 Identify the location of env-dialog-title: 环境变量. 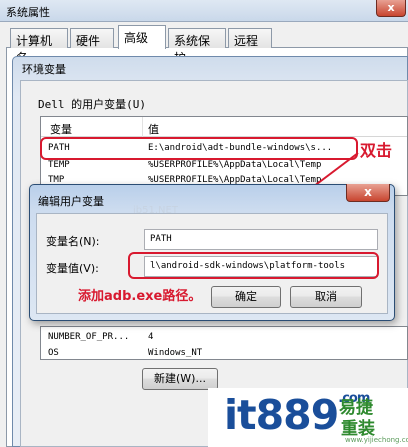
(44, 69).